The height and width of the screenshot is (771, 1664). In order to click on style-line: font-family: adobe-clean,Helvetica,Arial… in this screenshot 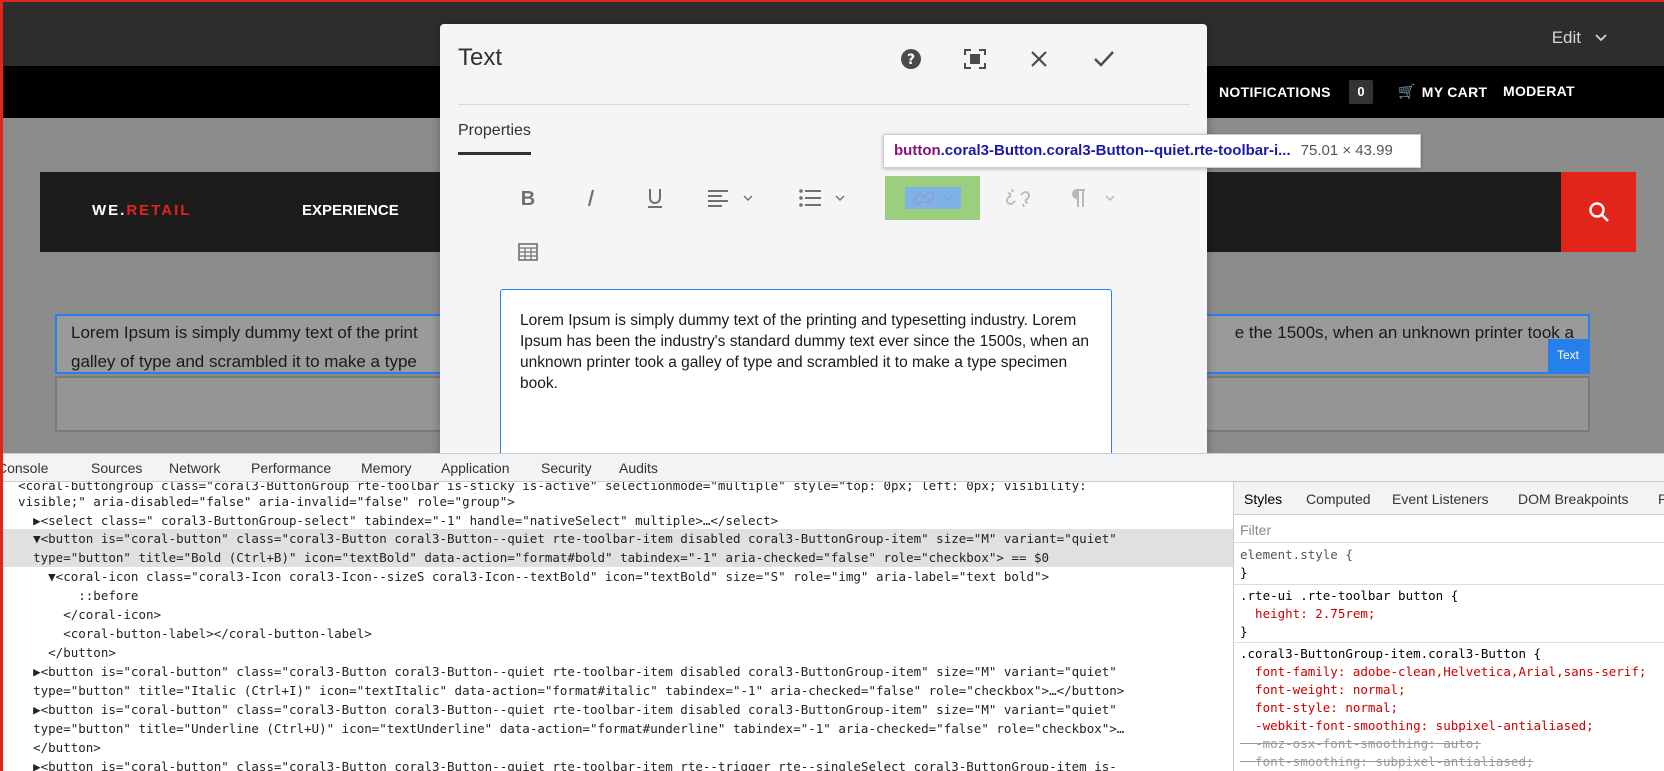, I will do `click(1443, 672)`.